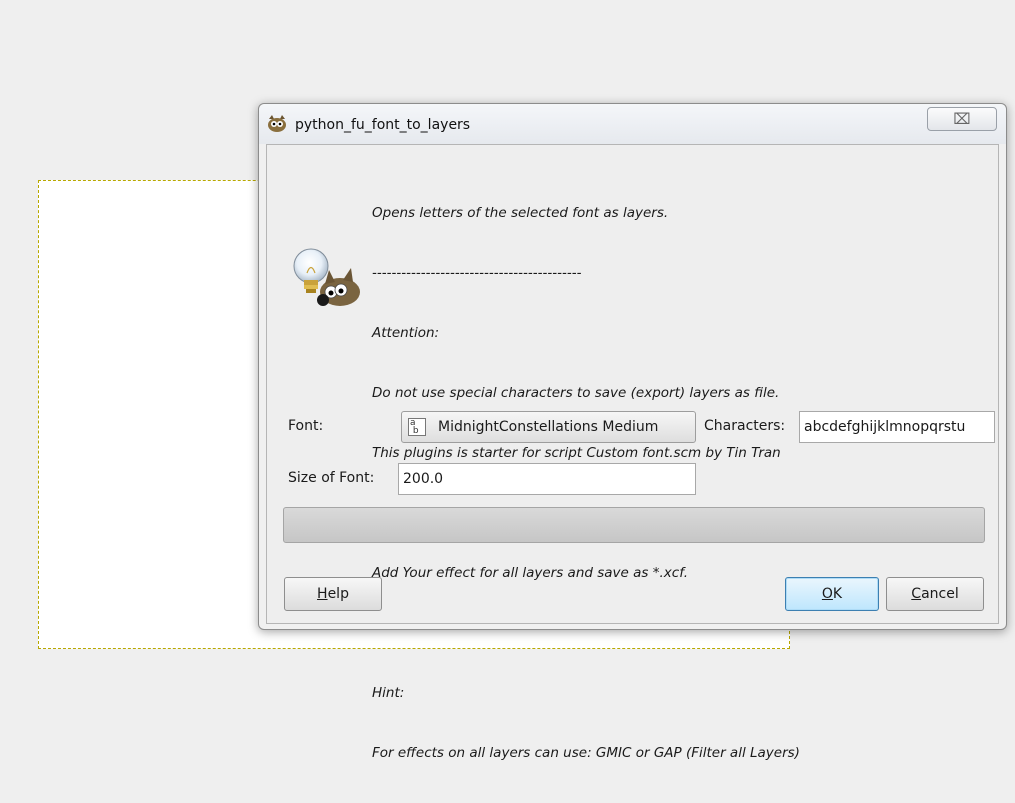 This screenshot has width=1015, height=803. I want to click on description-line: Hint:, so click(388, 693).